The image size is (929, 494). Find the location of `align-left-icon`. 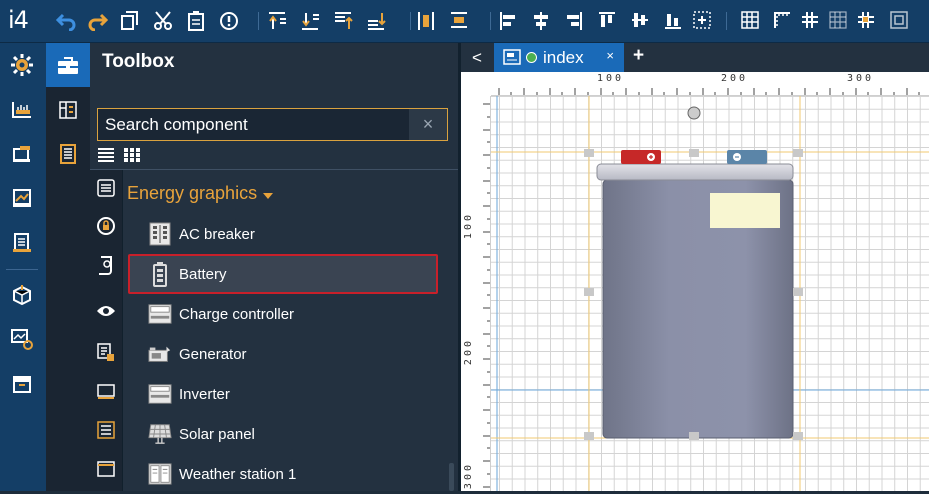

align-left-icon is located at coordinates (508, 20).